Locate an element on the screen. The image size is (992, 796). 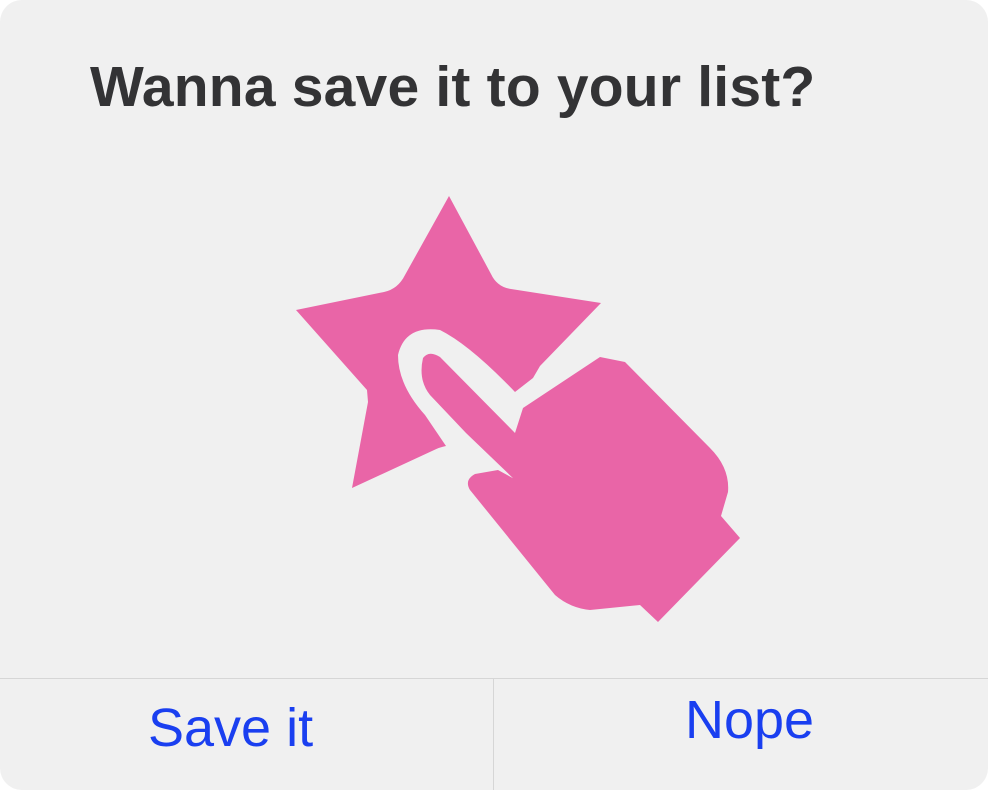
save-it-label: Save it is located at coordinates (231, 728).